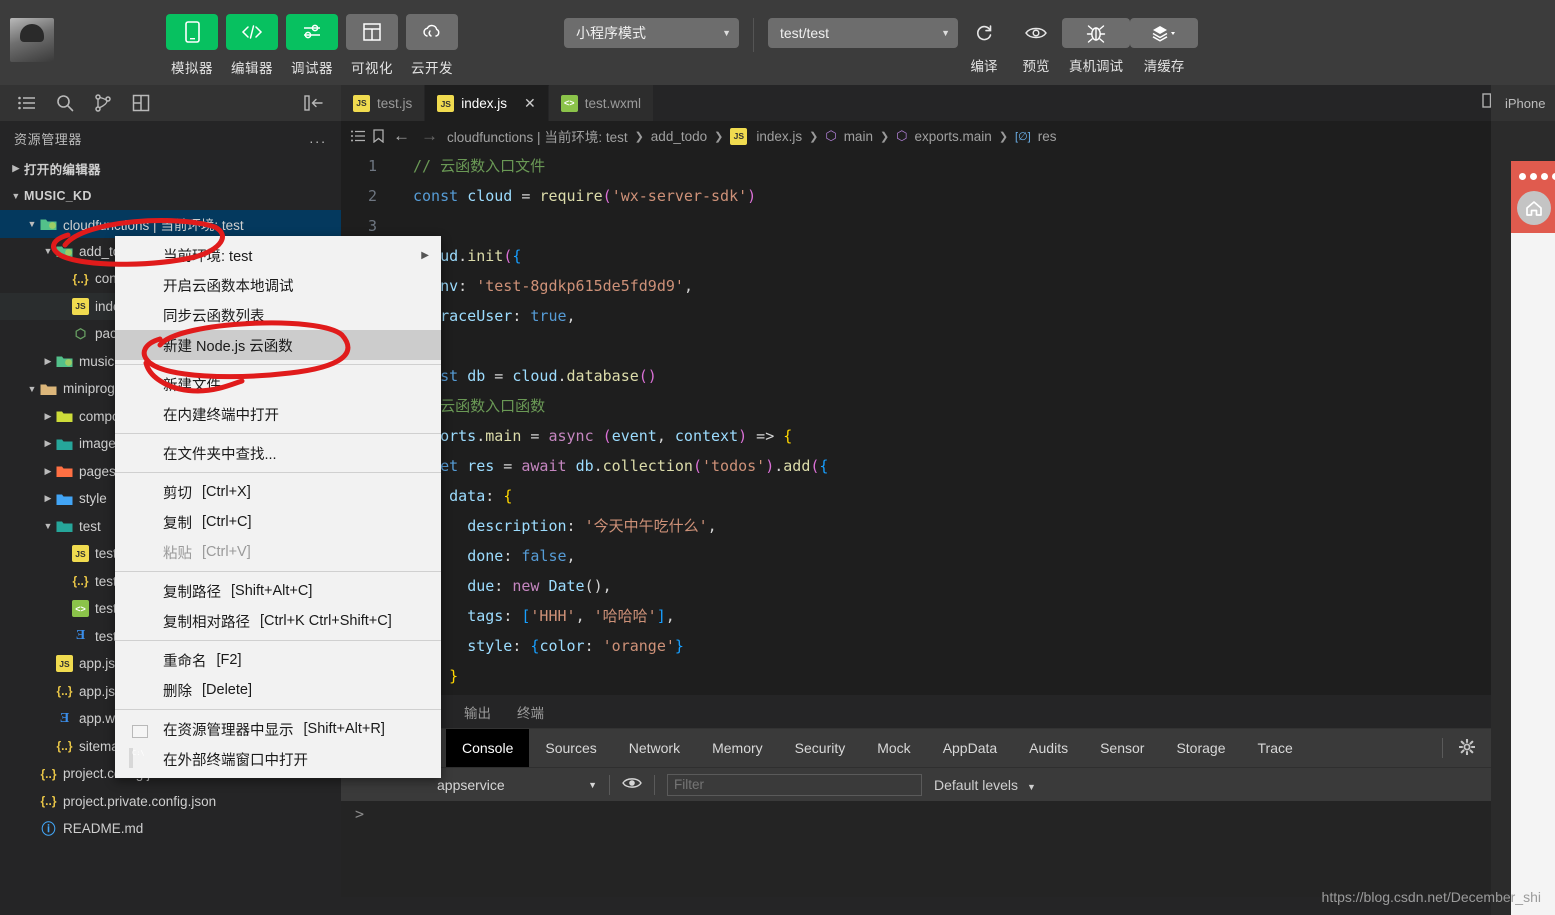  What do you see at coordinates (863, 33) in the screenshot?
I see `env-select: test/test ▼` at bounding box center [863, 33].